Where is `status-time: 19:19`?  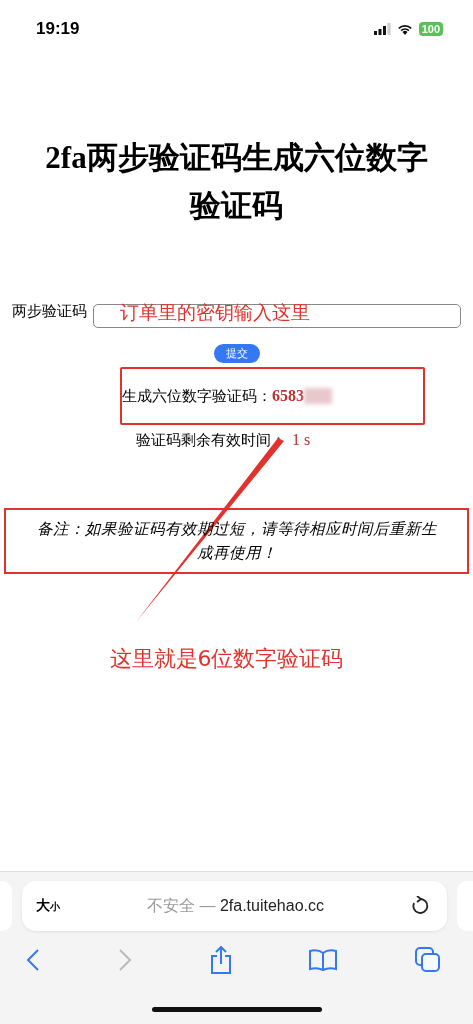 status-time: 19:19 is located at coordinates (58, 29).